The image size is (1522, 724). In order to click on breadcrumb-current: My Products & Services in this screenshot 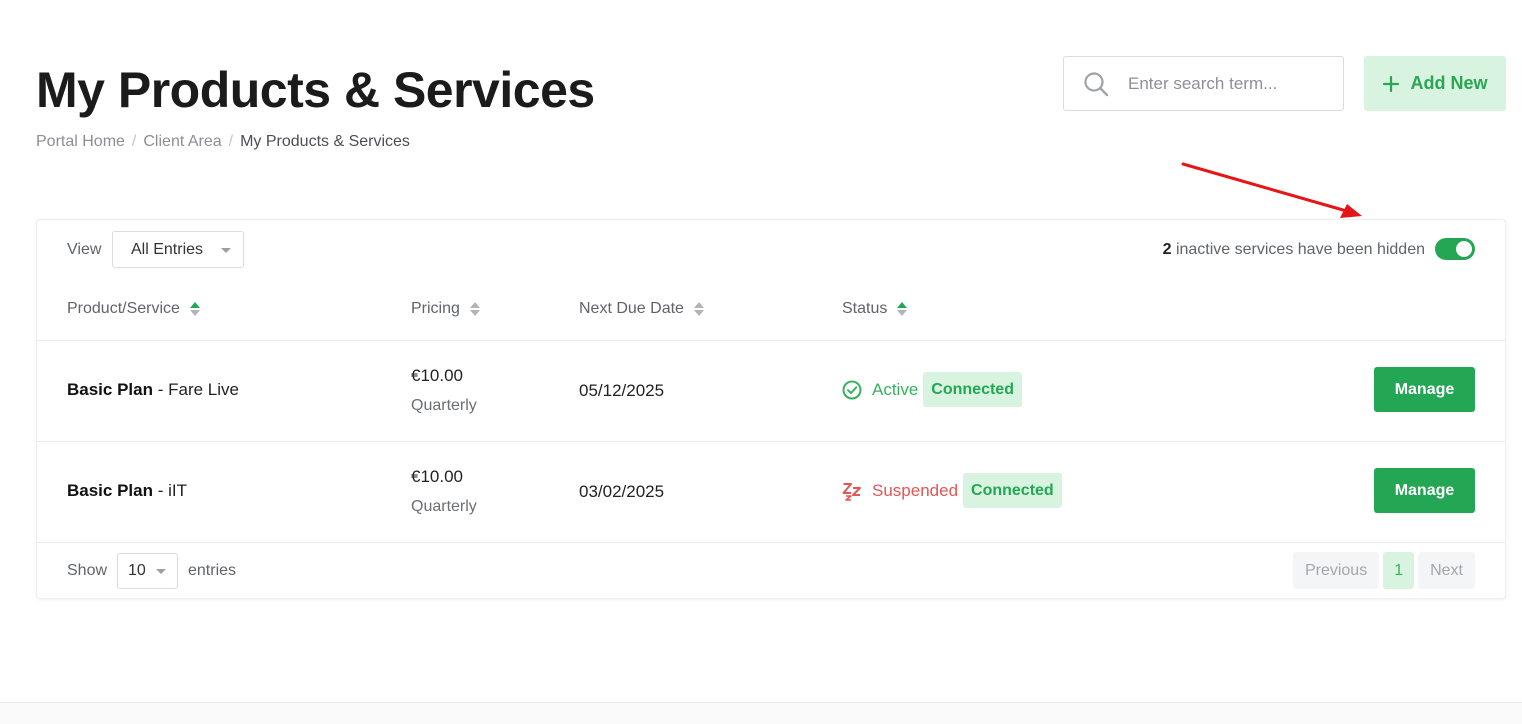, I will do `click(325, 141)`.